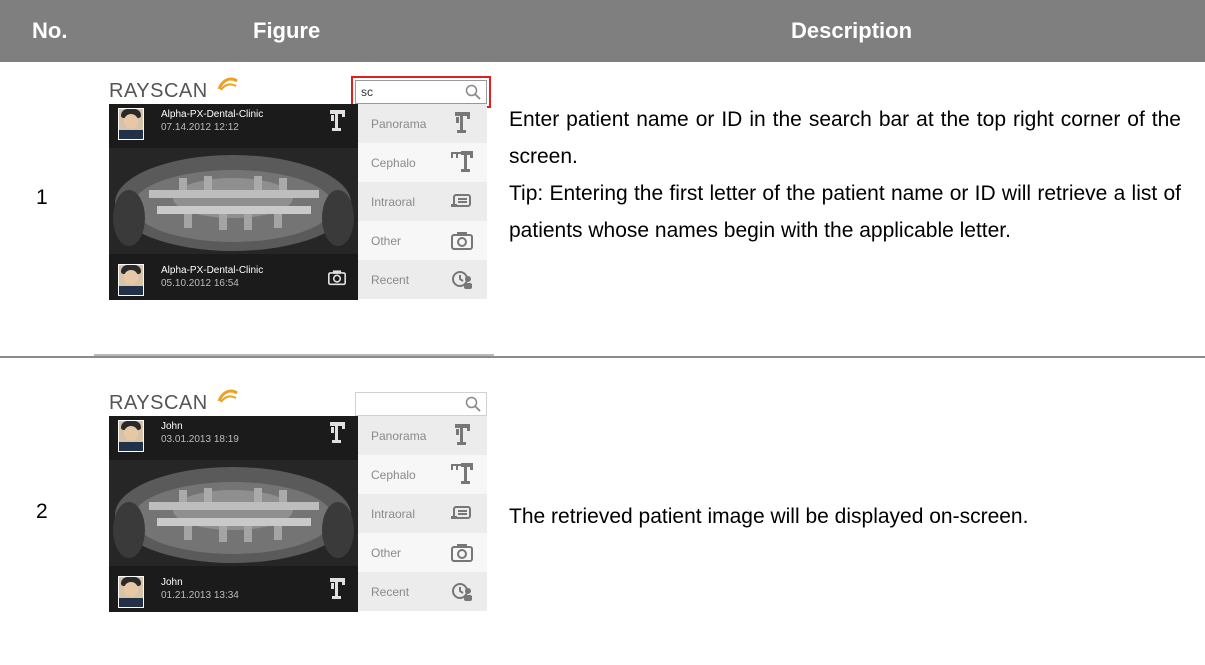 This screenshot has width=1205, height=665. Describe the element at coordinates (200, 595) in the screenshot. I see `patient-date: 01.21.2013 13:34` at that location.